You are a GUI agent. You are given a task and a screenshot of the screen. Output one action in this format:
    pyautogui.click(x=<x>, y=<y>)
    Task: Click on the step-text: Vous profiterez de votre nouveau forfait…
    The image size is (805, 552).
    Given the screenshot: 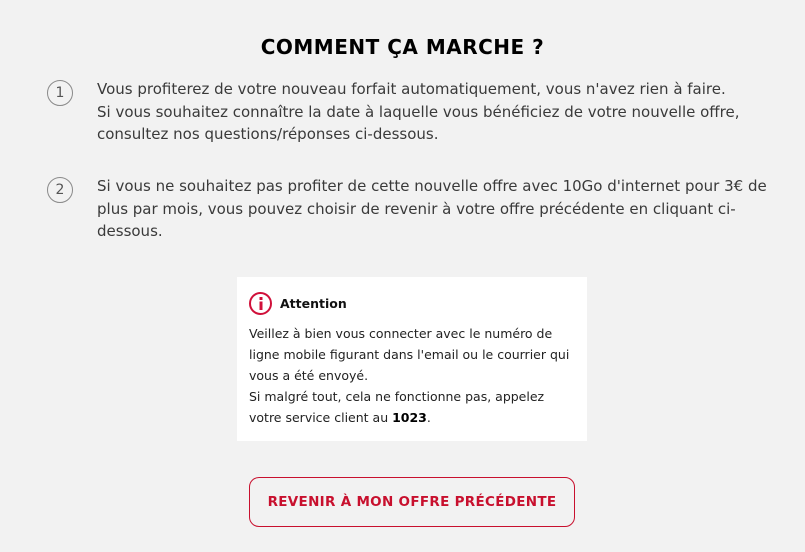 What is the action you would take?
    pyautogui.click(x=432, y=112)
    